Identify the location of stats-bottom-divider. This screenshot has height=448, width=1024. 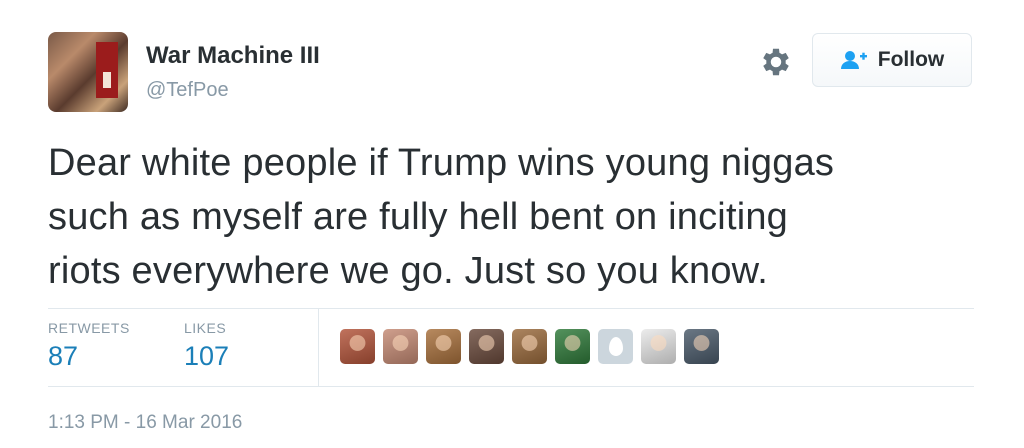
(511, 386).